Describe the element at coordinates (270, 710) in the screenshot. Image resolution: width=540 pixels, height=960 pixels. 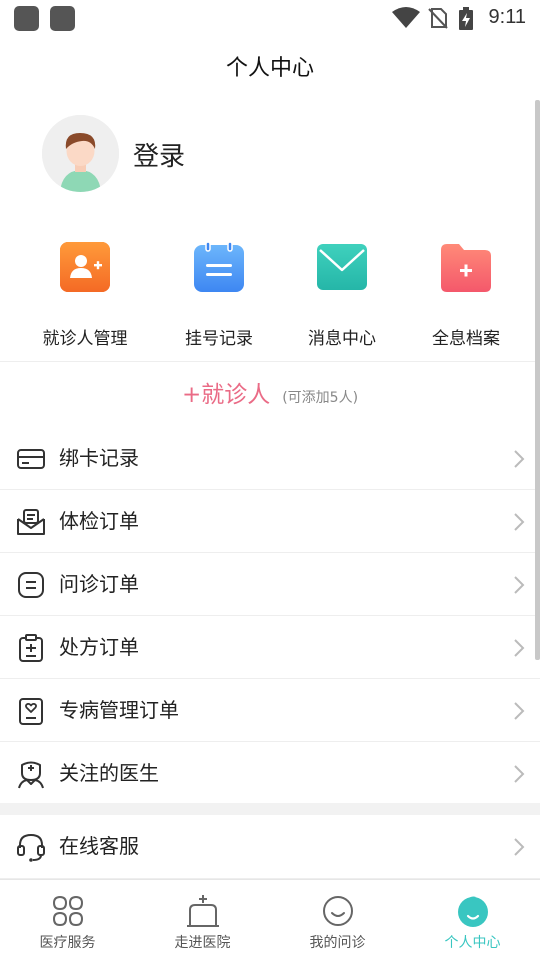
I see `menu-item-disease-management-orders: 专病管理订单` at that location.